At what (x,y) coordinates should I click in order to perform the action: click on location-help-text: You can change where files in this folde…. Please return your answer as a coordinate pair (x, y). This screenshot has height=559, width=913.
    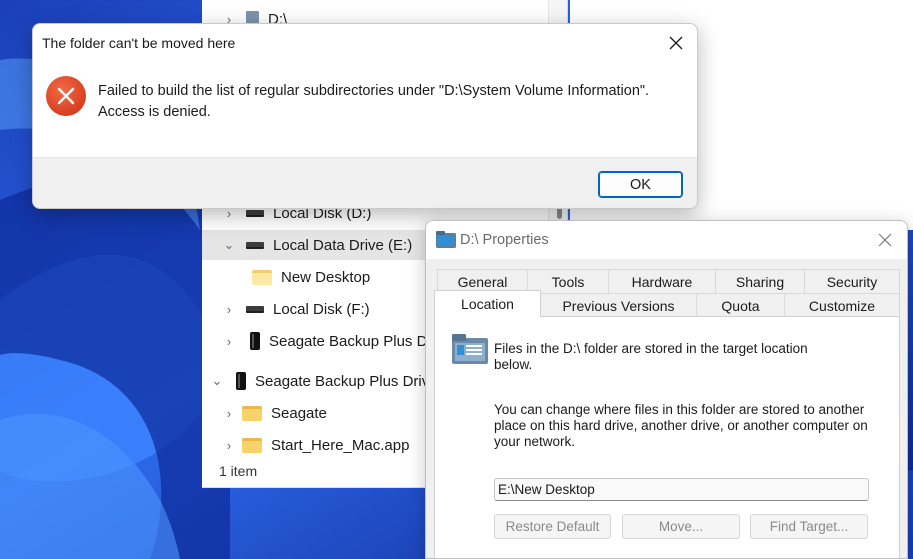
    Looking at the image, I should click on (681, 425).